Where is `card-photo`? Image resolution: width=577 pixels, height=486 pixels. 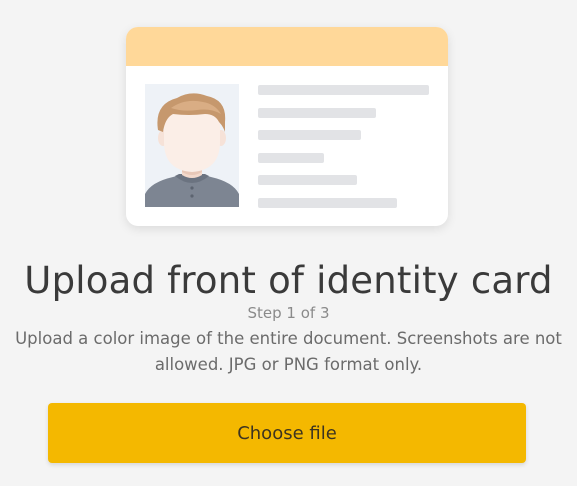
card-photo is located at coordinates (192, 145).